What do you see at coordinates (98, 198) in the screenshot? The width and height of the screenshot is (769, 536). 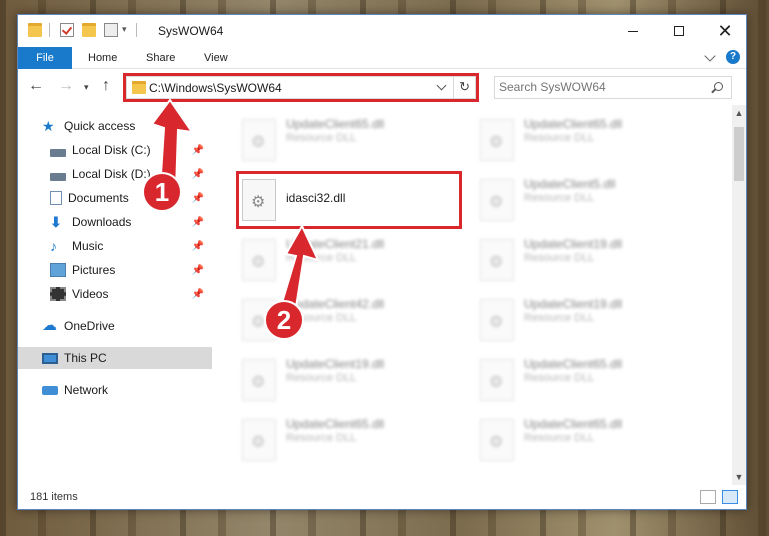 I see `sidebar-item-label: Documents` at bounding box center [98, 198].